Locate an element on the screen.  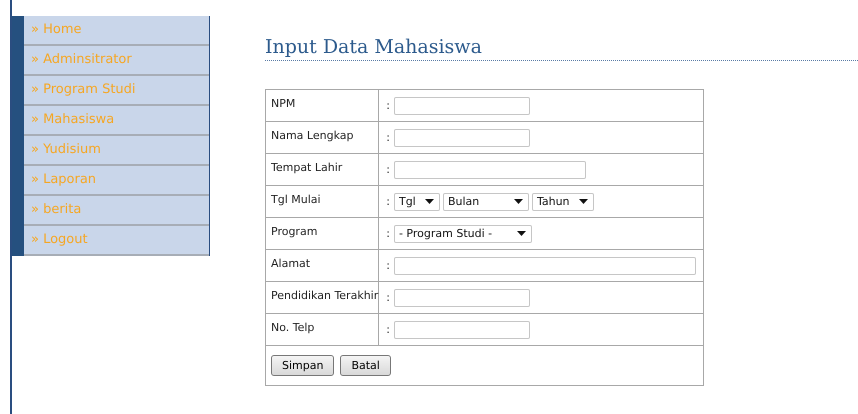
sidebar-item: » berita is located at coordinates (116, 211).